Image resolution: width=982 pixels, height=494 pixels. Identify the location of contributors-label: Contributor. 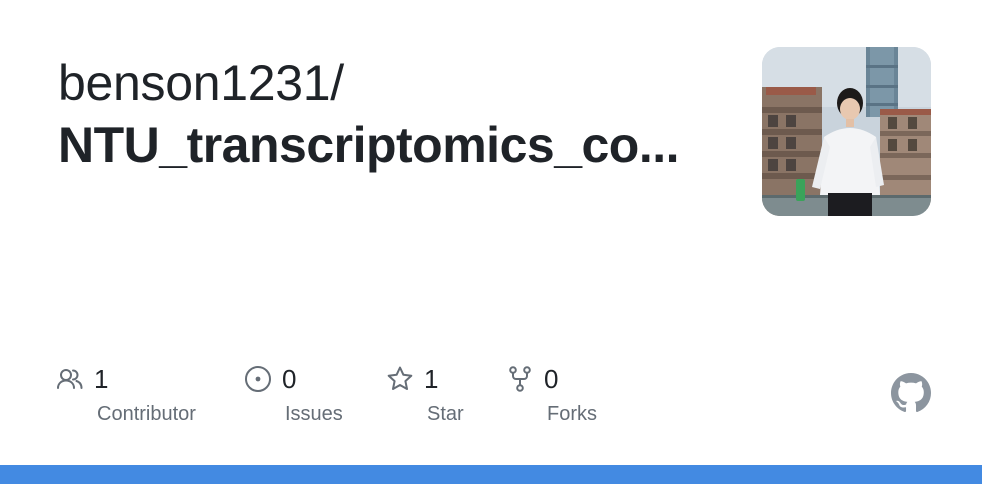
(146, 414).